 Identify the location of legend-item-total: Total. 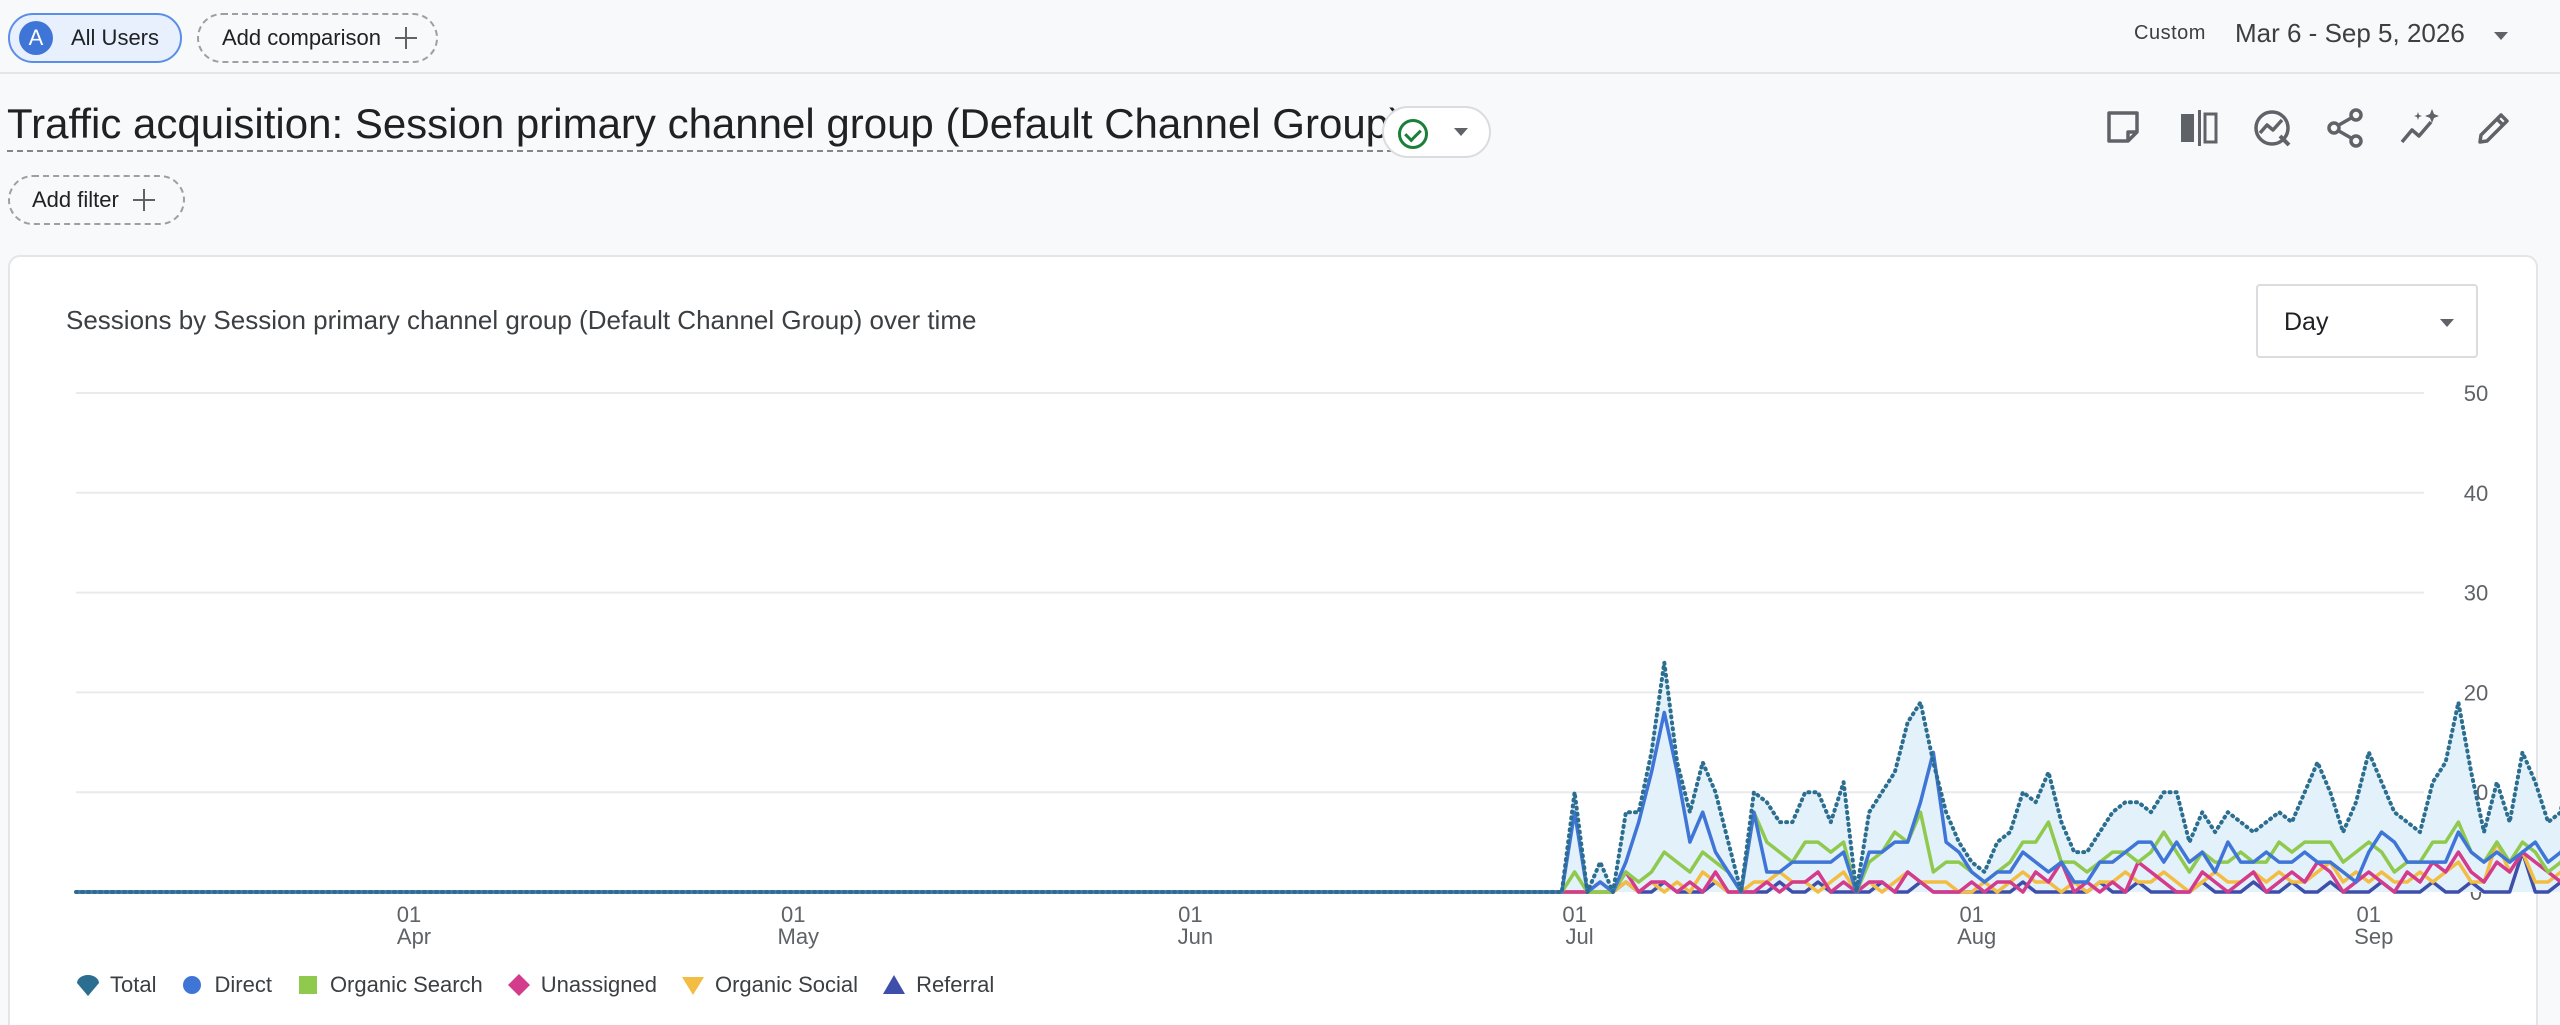
(116, 985).